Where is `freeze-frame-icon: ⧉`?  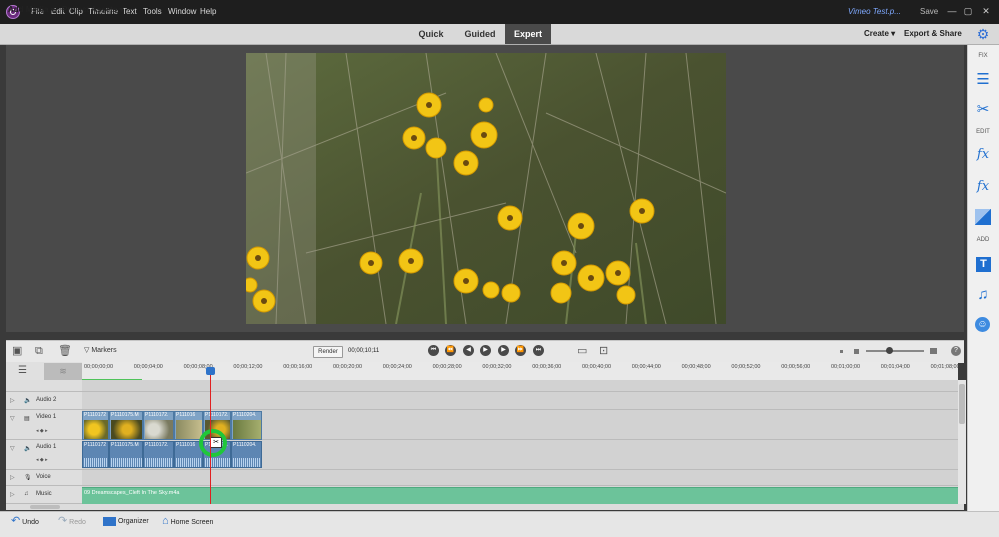
freeze-frame-icon: ⧉ is located at coordinates (39, 351).